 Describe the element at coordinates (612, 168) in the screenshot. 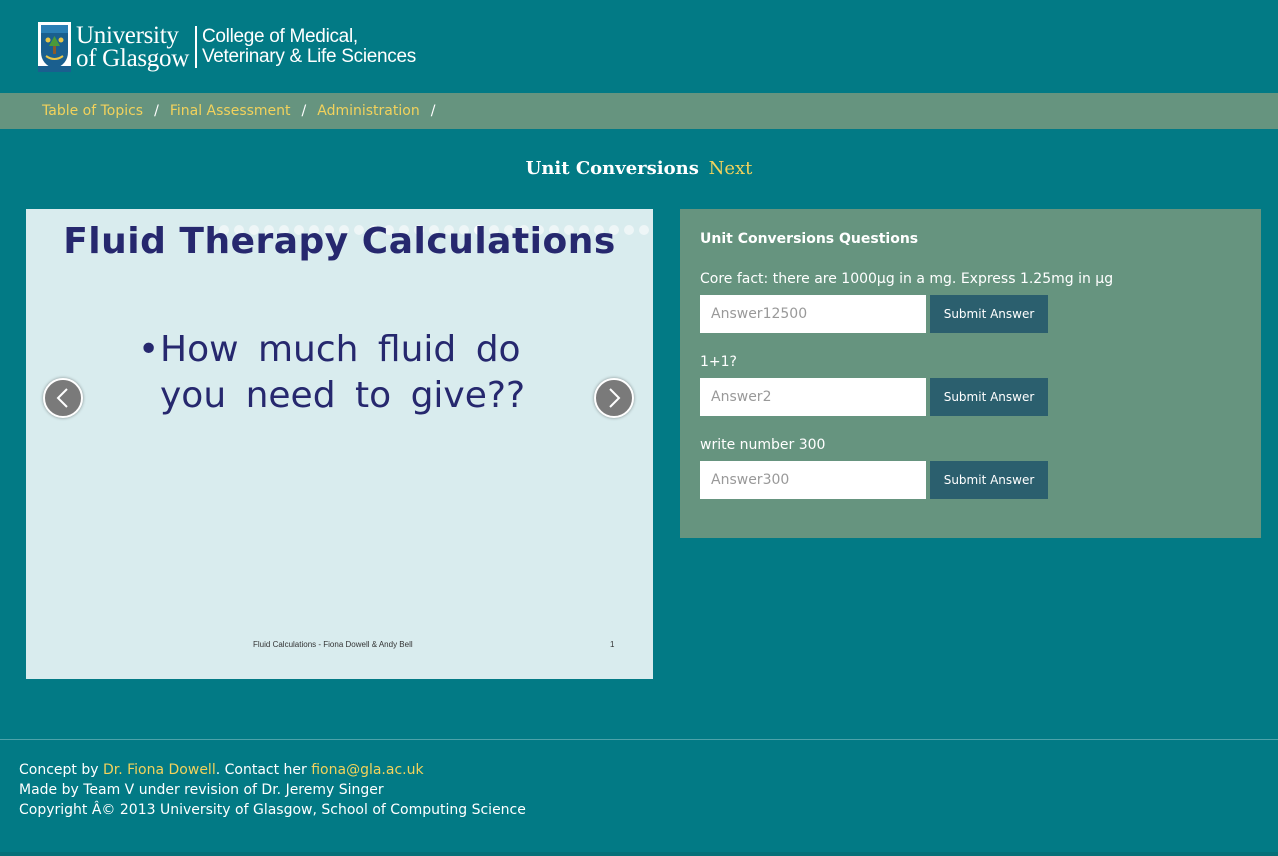

I see `page-title: Unit Conversions` at that location.